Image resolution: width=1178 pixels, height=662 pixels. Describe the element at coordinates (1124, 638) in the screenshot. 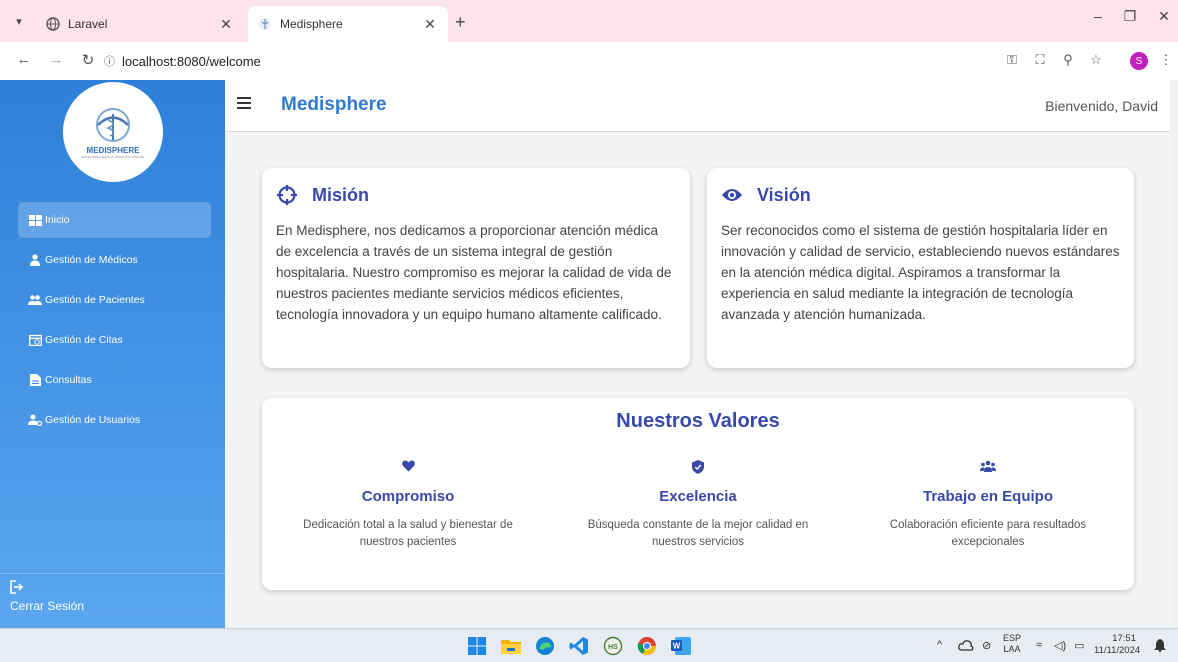

I see `clock-time: 17:51` at that location.